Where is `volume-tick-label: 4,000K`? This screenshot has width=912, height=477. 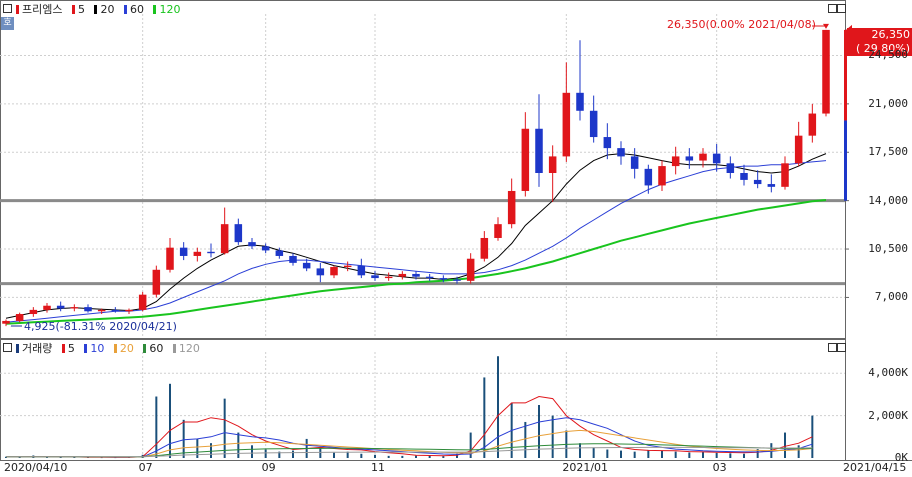 volume-tick-label: 4,000K is located at coordinates (888, 373).